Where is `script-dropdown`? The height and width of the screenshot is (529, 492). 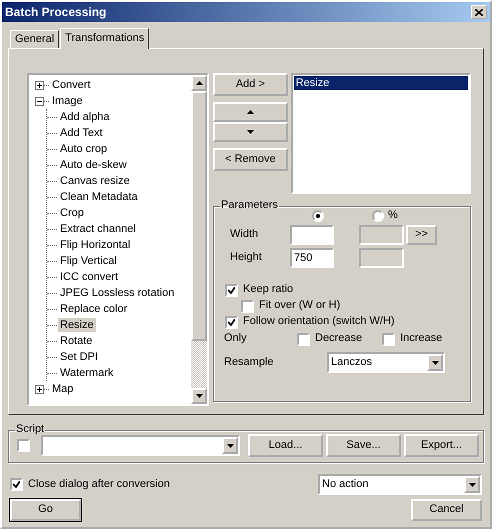 script-dropdown is located at coordinates (140, 445).